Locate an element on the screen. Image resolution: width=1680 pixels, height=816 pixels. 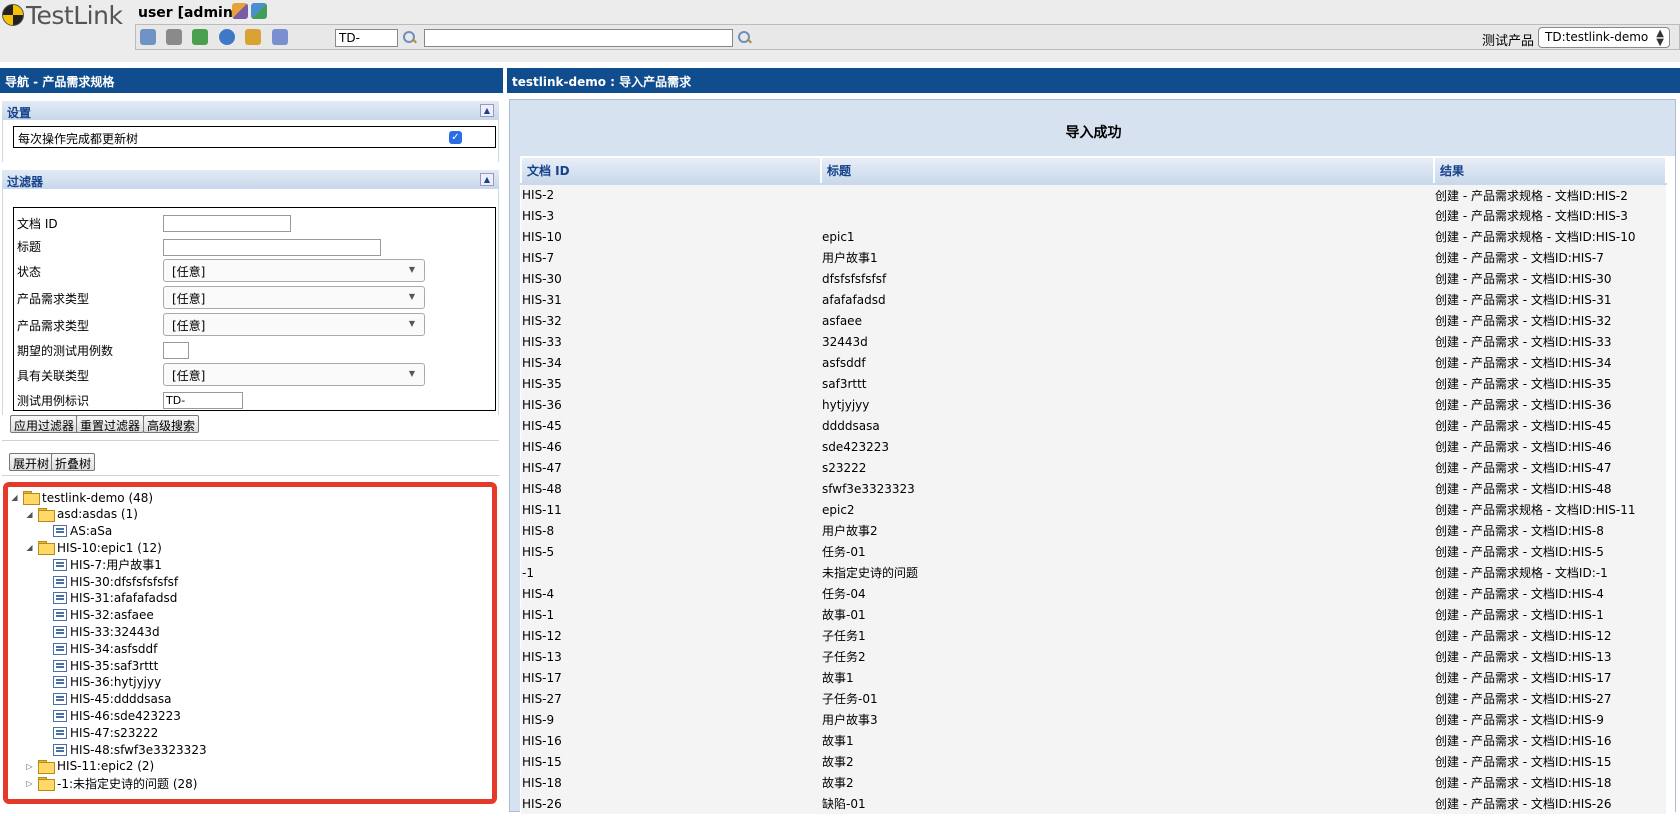
settings-option-row: 每次操作完成都更新树 ✓ is located at coordinates (254, 137).